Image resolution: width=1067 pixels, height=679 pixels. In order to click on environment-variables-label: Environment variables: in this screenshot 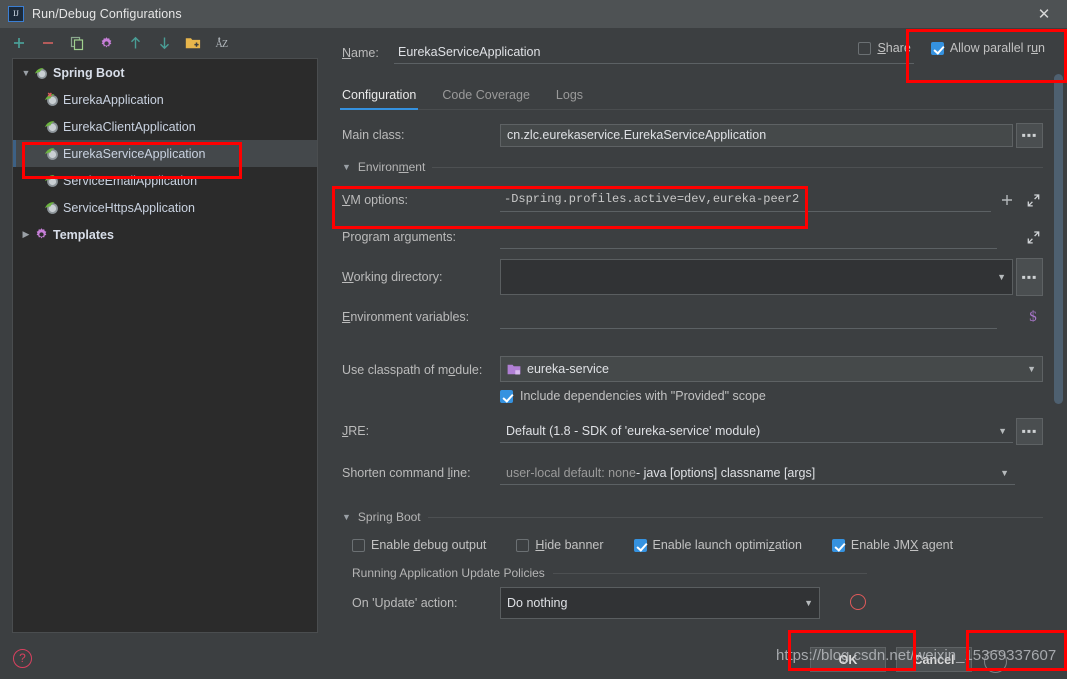, I will do `click(406, 317)`.